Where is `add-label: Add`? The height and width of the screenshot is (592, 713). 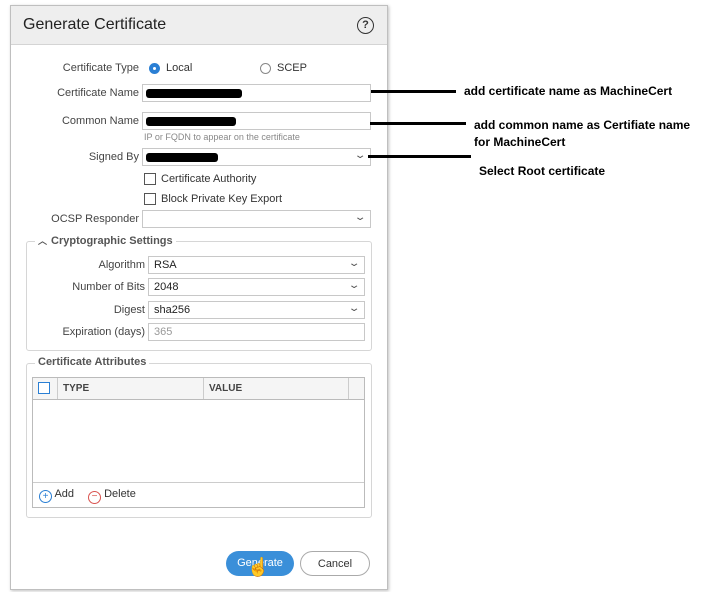
add-label: Add is located at coordinates (64, 494).